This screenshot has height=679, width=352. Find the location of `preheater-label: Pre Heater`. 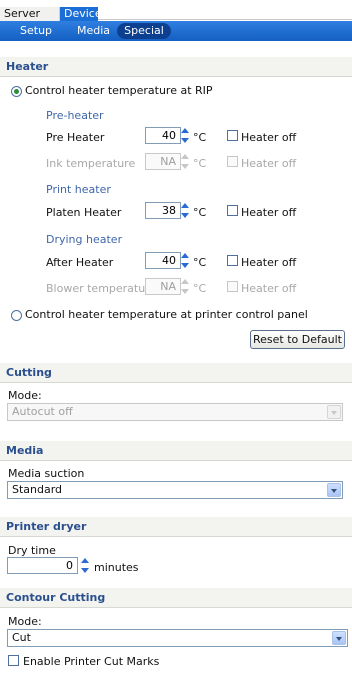

preheater-label: Pre Heater is located at coordinates (75, 137).